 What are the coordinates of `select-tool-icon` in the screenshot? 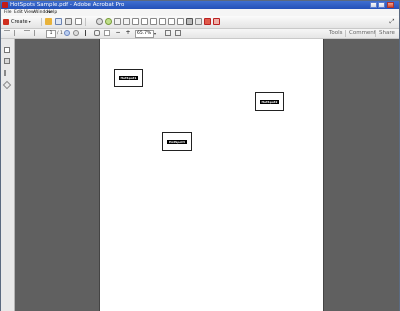 It's located at (189, 21).